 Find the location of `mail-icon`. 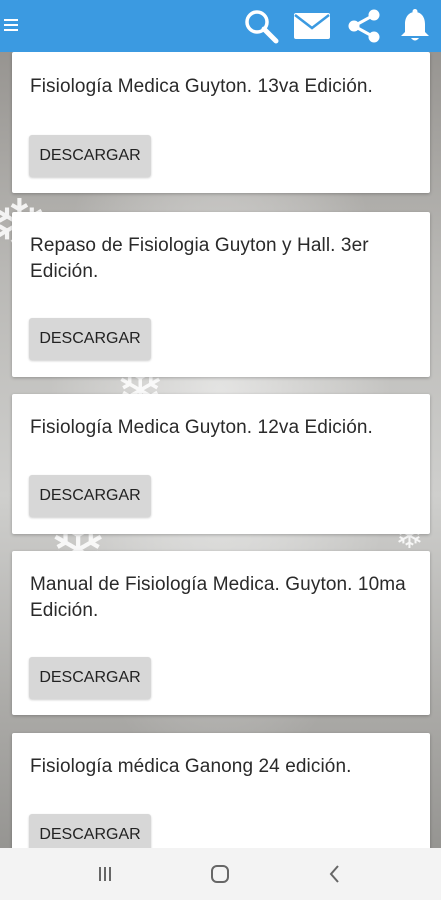

mail-icon is located at coordinates (312, 26).